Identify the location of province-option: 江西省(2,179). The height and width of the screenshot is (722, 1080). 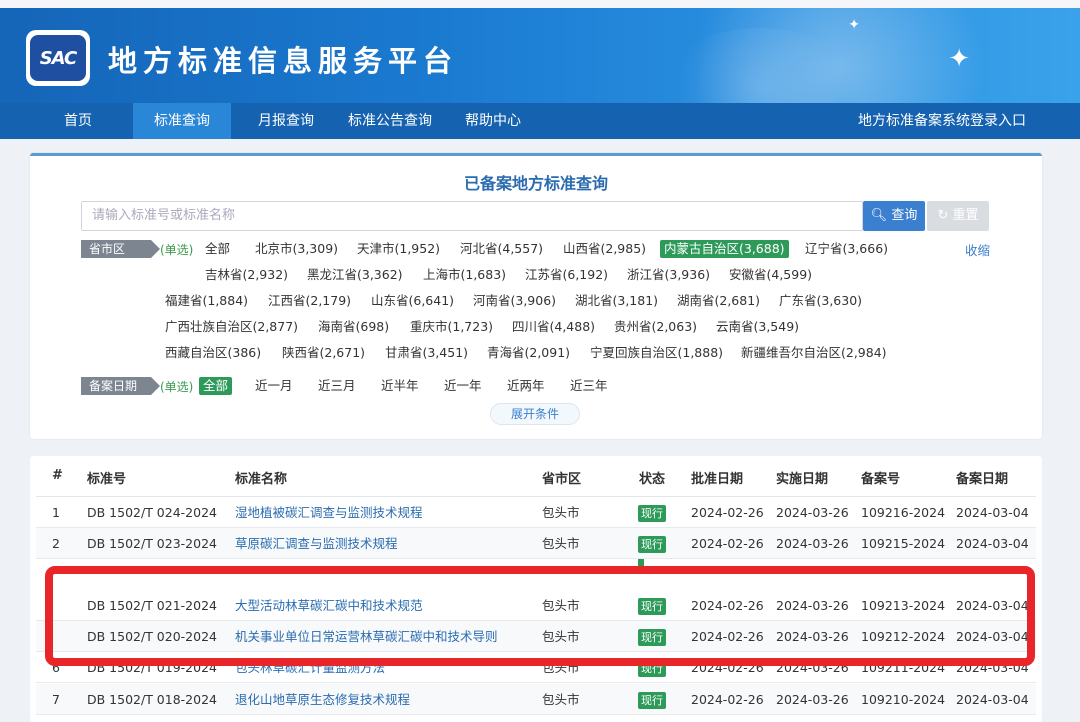
(309, 301).